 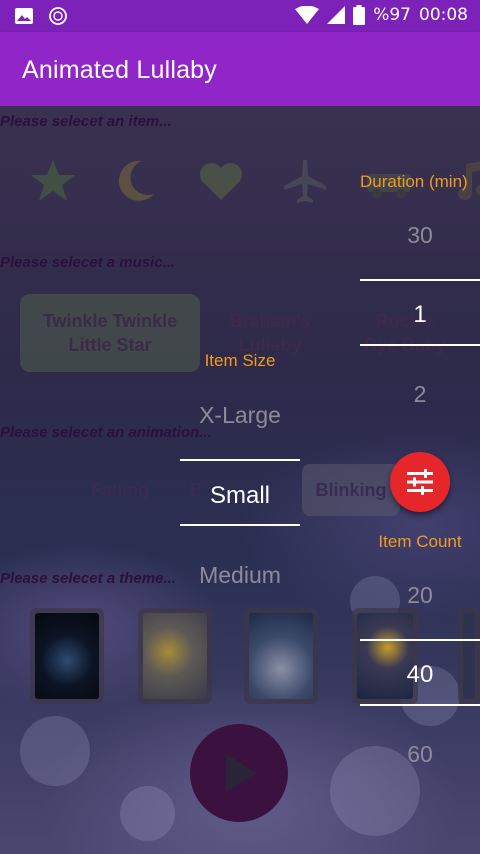 I want to click on music-twinkle-button: Twinkle Twinkle Little Star, so click(x=110, y=333).